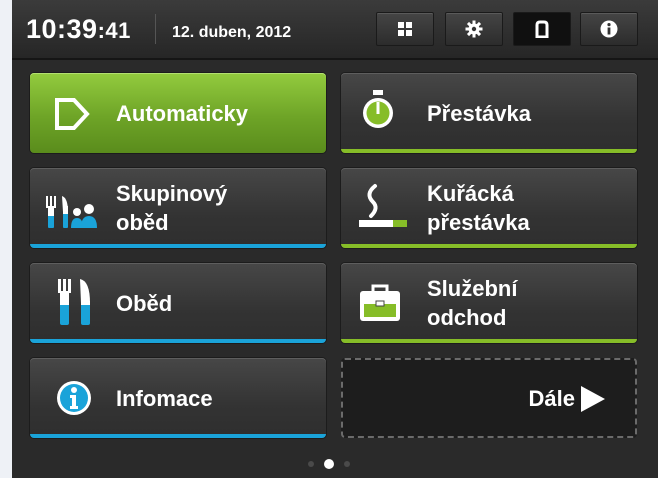 Image resolution: width=658 pixels, height=478 pixels. What do you see at coordinates (71, 212) in the screenshot?
I see `group-lunch-icon` at bounding box center [71, 212].